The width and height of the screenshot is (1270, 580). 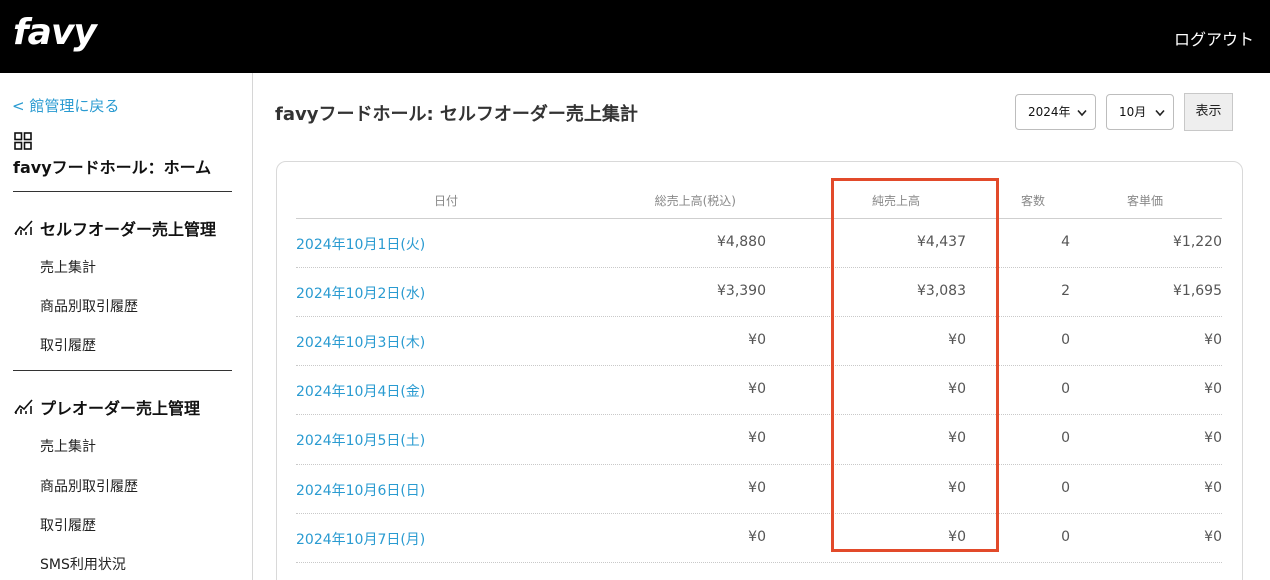 What do you see at coordinates (68, 345) in the screenshot?
I see `sidebar-item-self-transaction-history: 取引履歴` at bounding box center [68, 345].